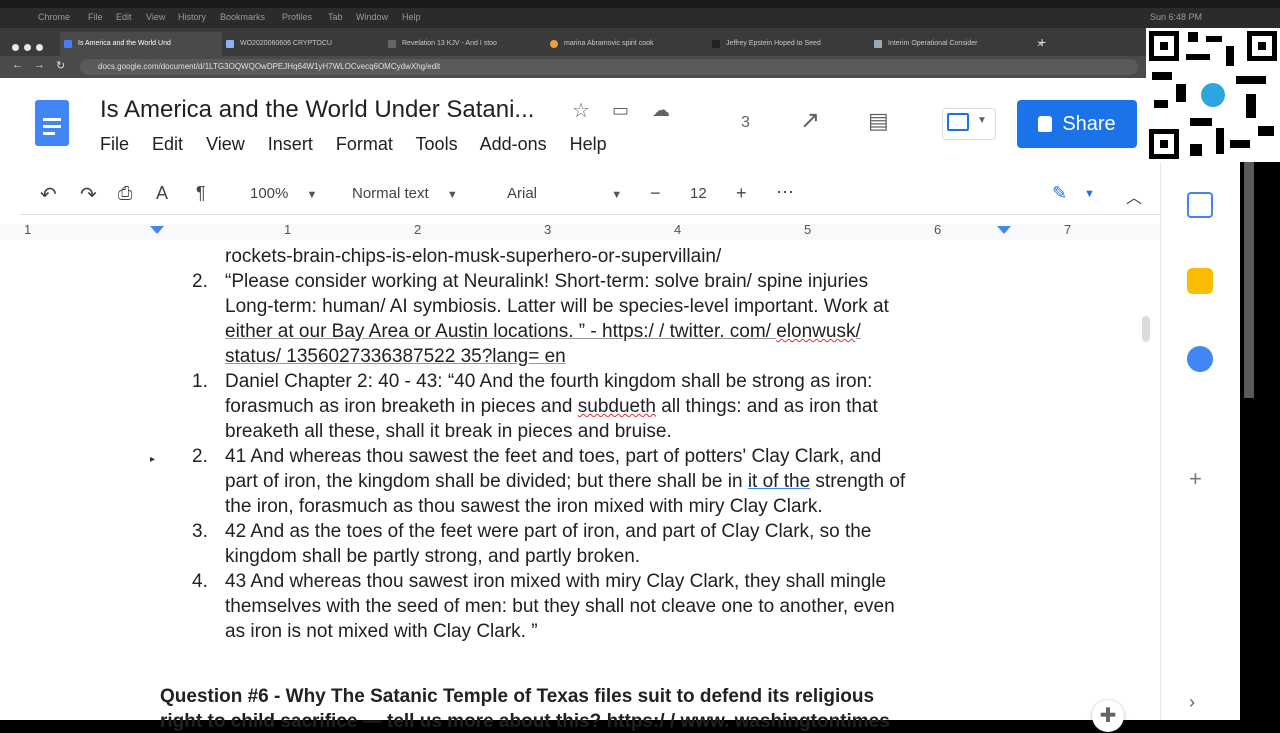 This screenshot has height=733, width=1280. I want to click on misspelled-word: subdueth, so click(617, 406).